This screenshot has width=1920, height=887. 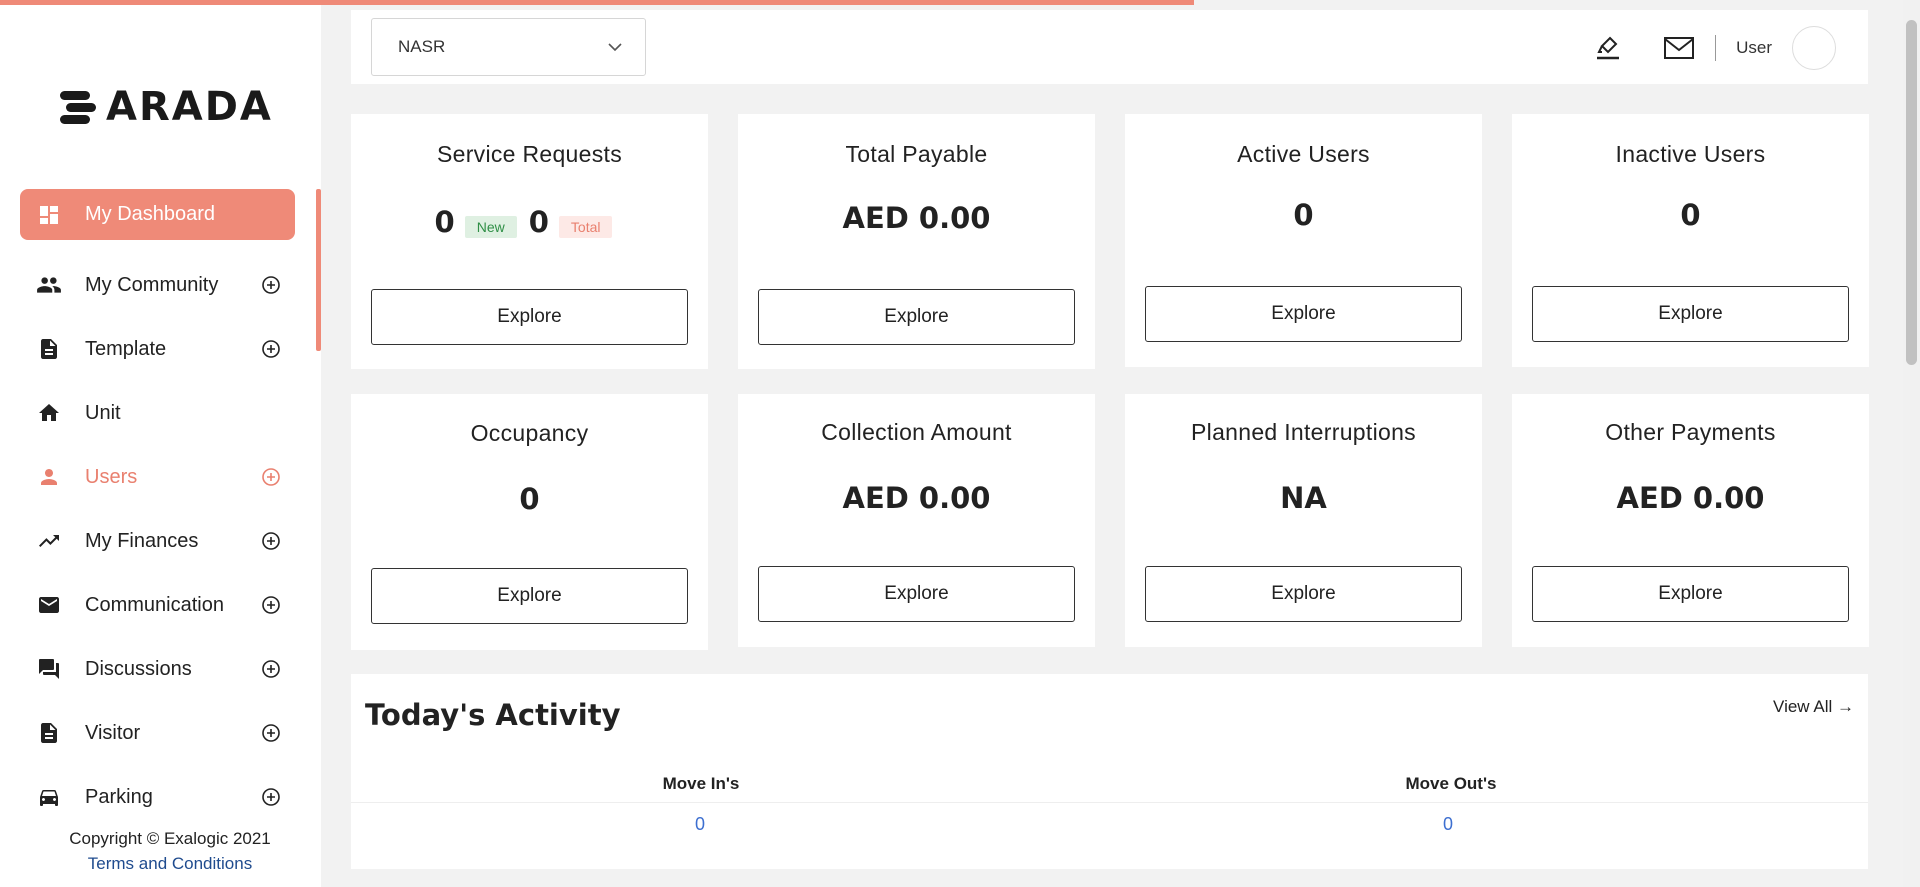 What do you see at coordinates (1716, 48) in the screenshot?
I see `header-divider` at bounding box center [1716, 48].